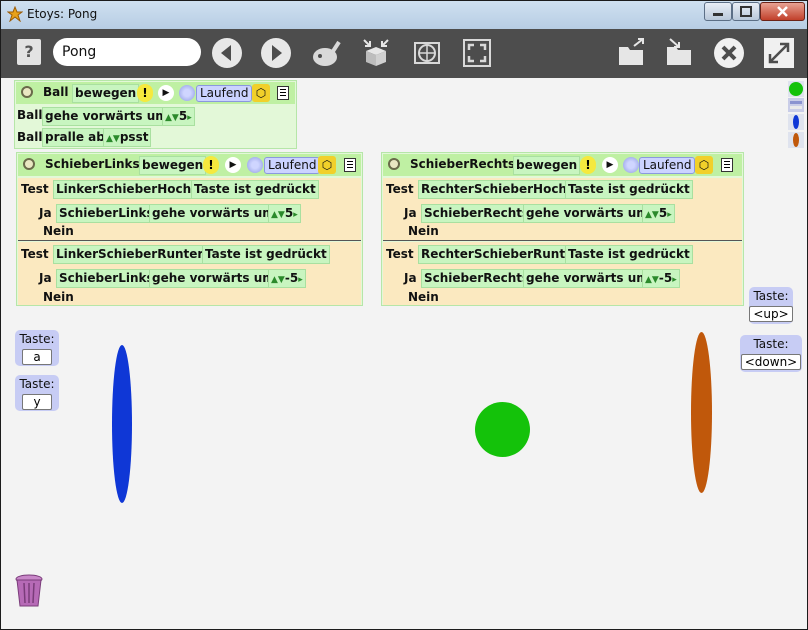 The image size is (808, 630). Describe the element at coordinates (404, 53) in the screenshot. I see `toolbar: ? Pong` at that location.